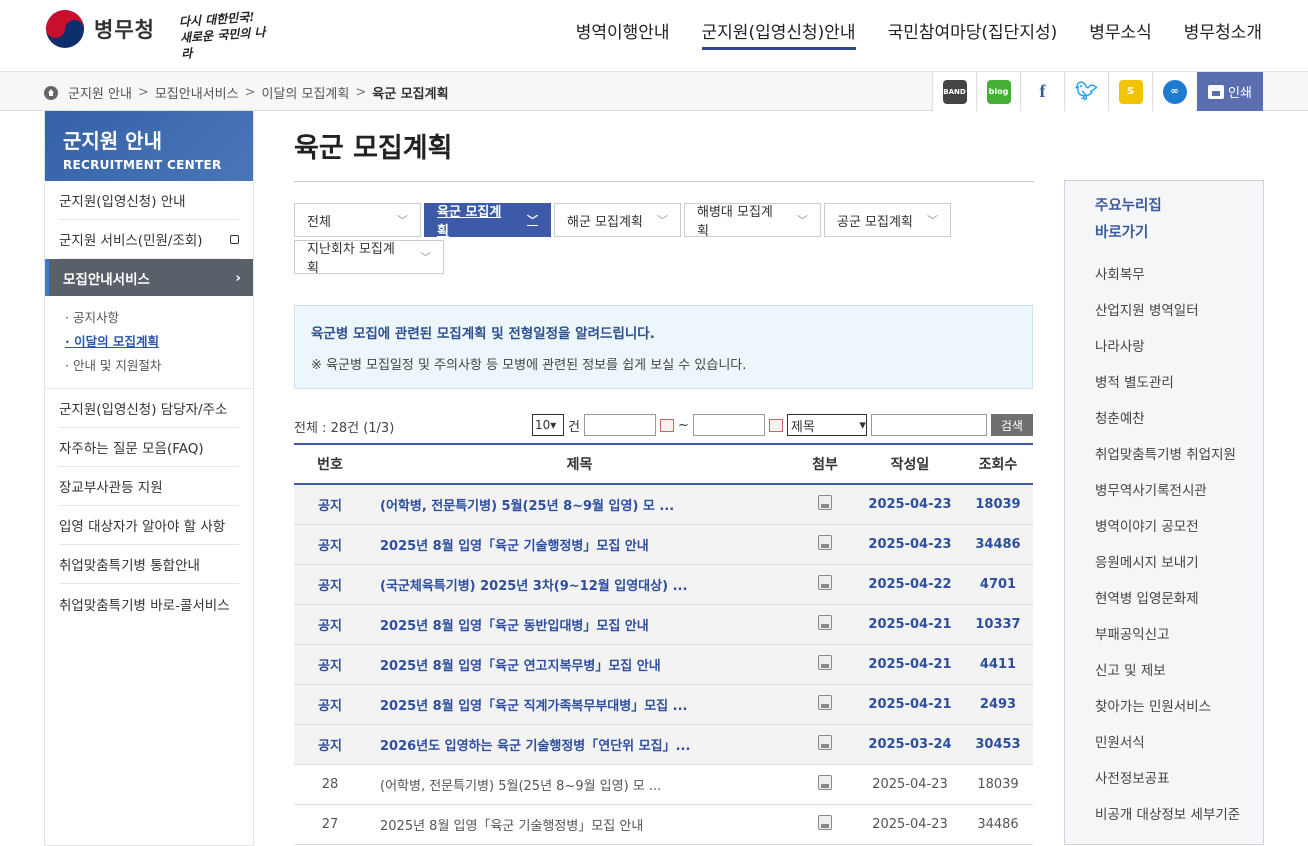  Describe the element at coordinates (1179, 345) in the screenshot. I see `quick-link-item: 나라사랑` at that location.